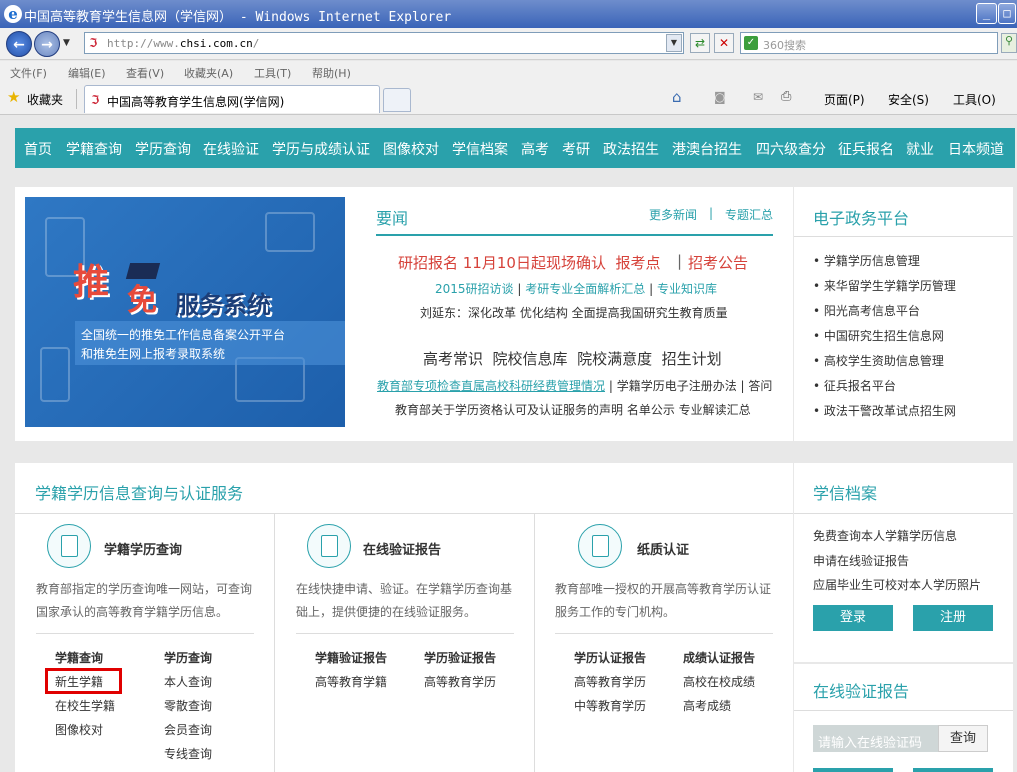 The image size is (1017, 772). Describe the element at coordinates (411, 149) in the screenshot. I see `nav-item: 图像校对` at that location.